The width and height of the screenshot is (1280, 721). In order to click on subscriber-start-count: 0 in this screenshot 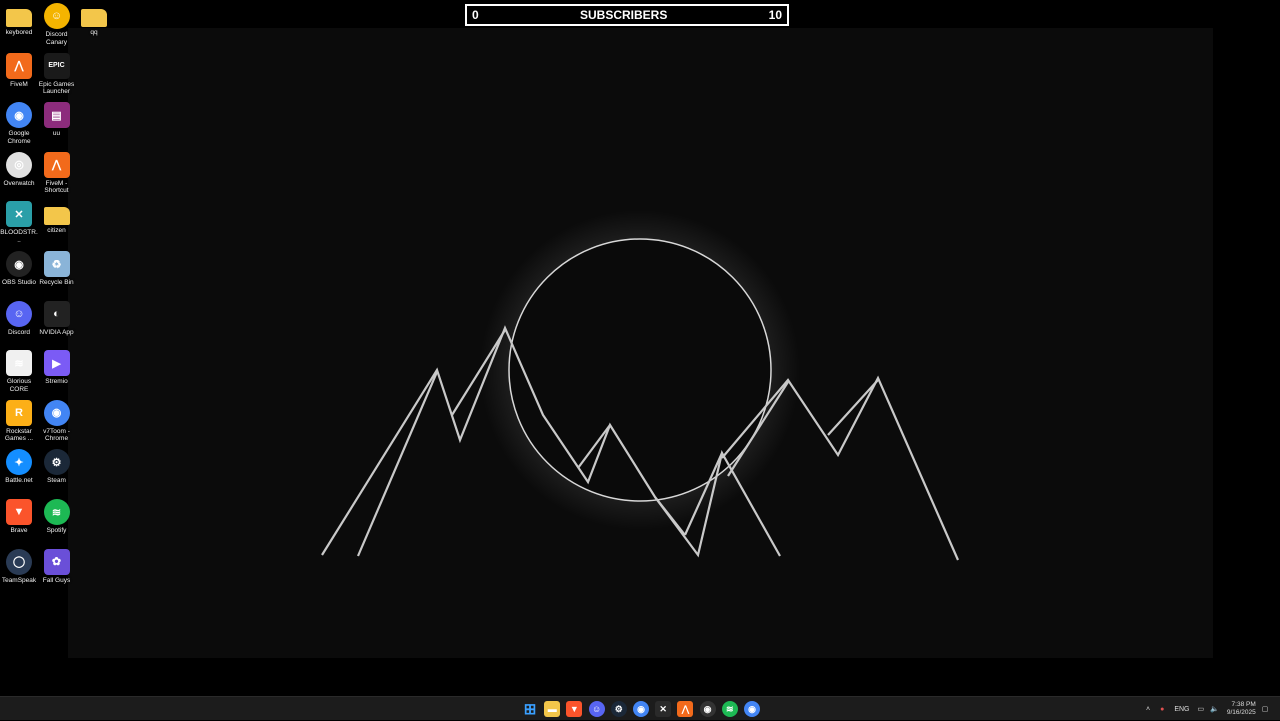, I will do `click(475, 15)`.